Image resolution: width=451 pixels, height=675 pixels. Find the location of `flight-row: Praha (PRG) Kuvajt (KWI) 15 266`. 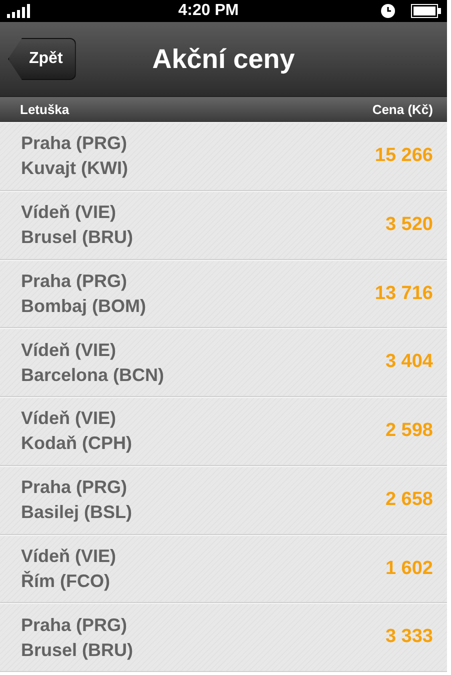

flight-row: Praha (PRG) Kuvajt (KWI) 15 266 is located at coordinates (223, 156).